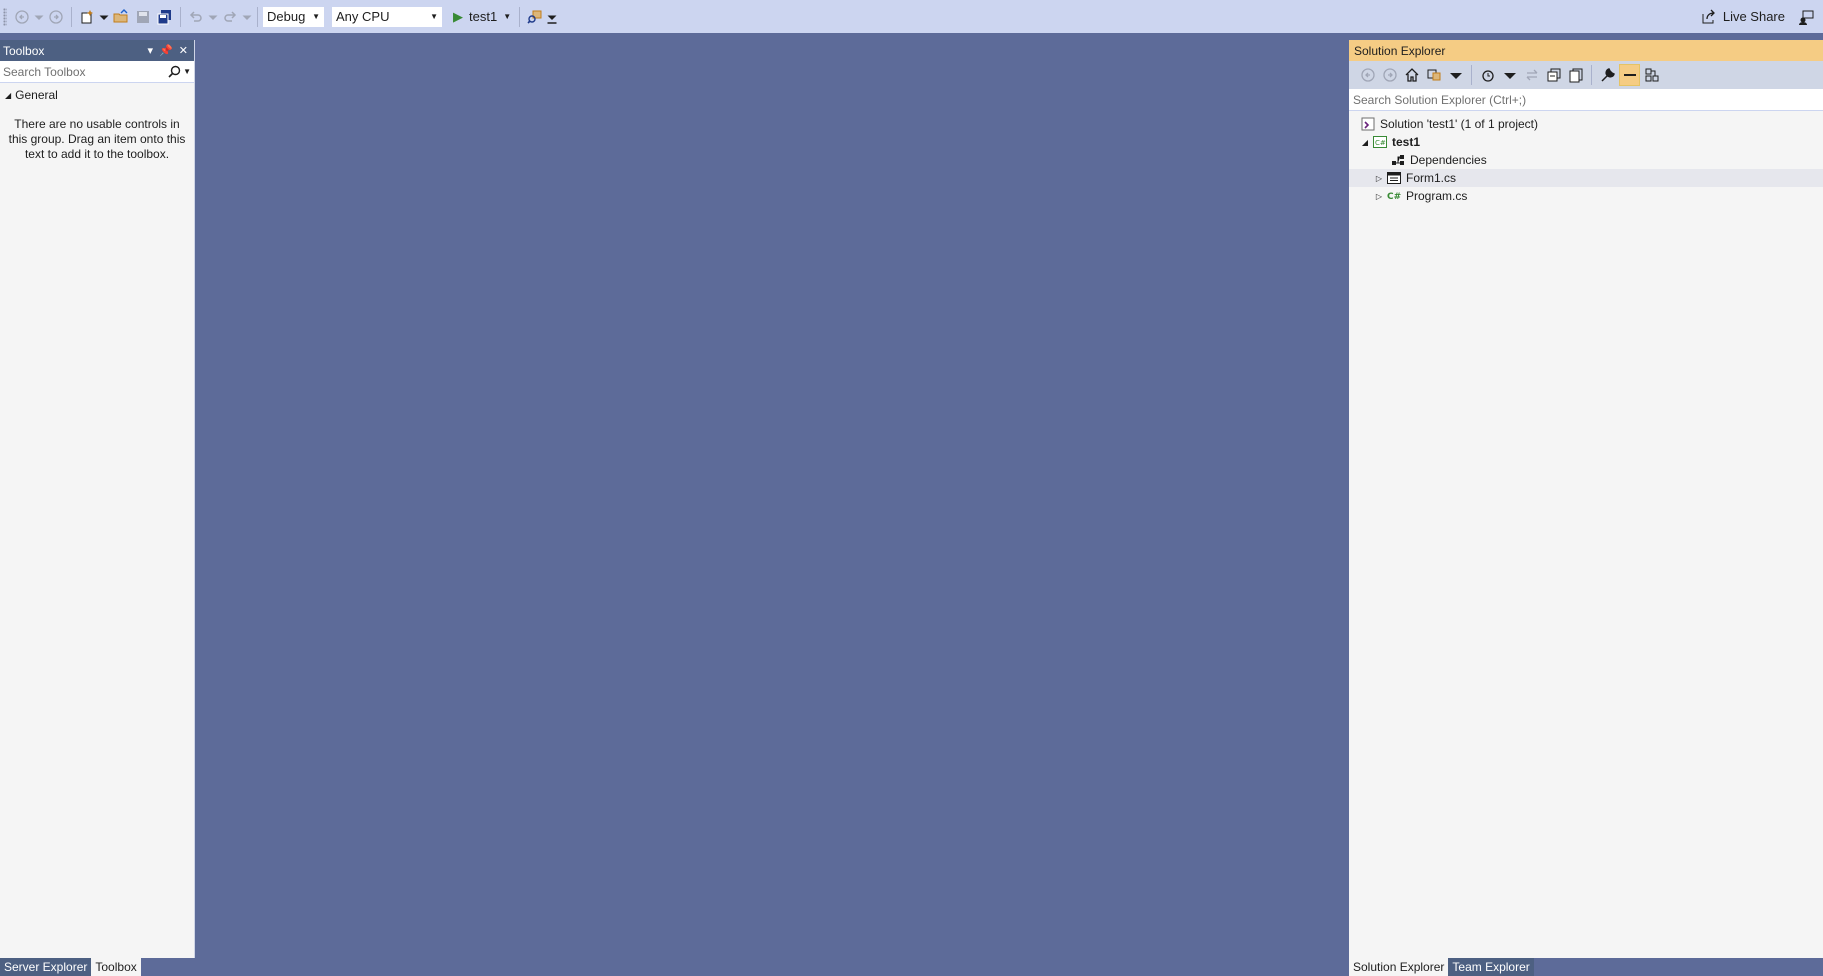  Describe the element at coordinates (87, 17) in the screenshot. I see `new-project-icon` at that location.